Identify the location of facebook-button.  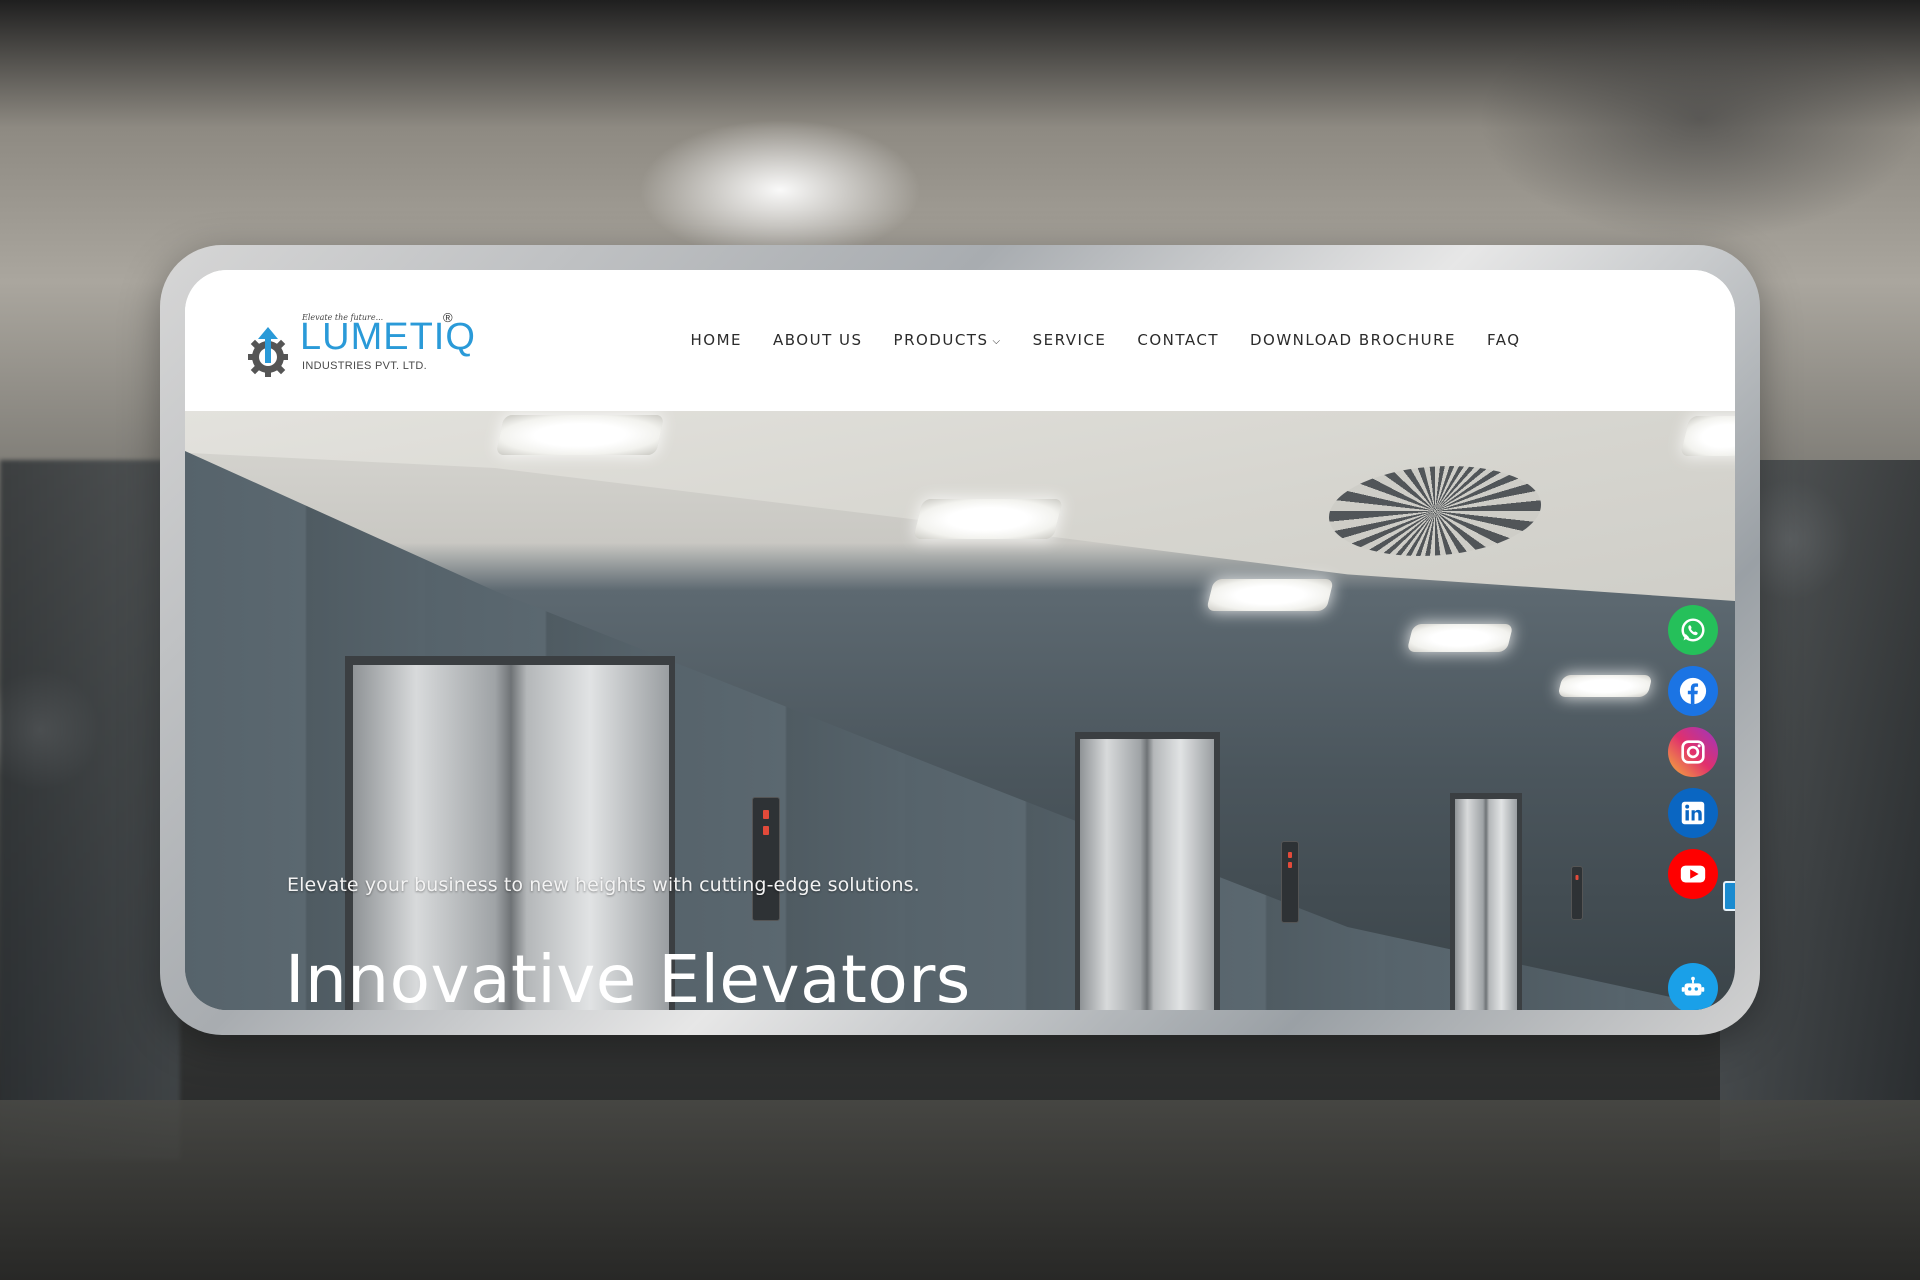
(1693, 691).